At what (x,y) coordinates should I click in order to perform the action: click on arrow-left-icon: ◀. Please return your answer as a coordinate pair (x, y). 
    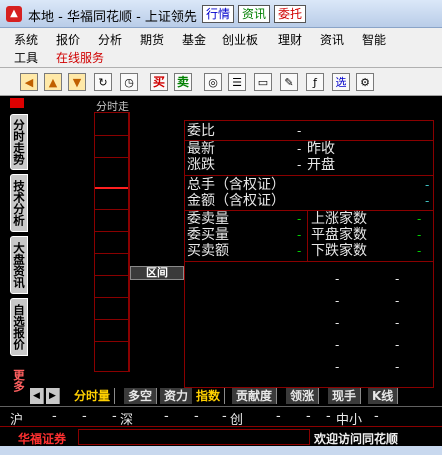
    Looking at the image, I should click on (29, 82).